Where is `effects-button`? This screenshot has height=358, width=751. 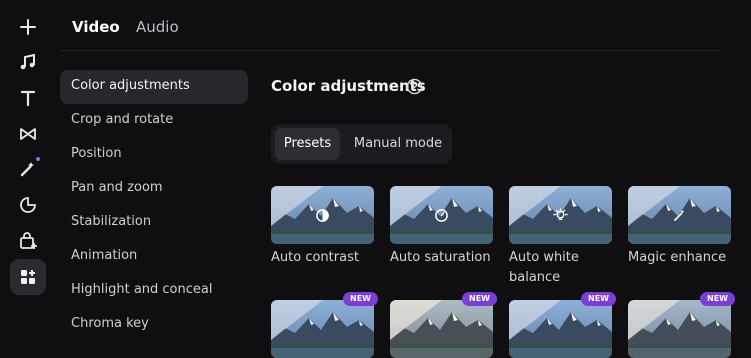
effects-button is located at coordinates (28, 169).